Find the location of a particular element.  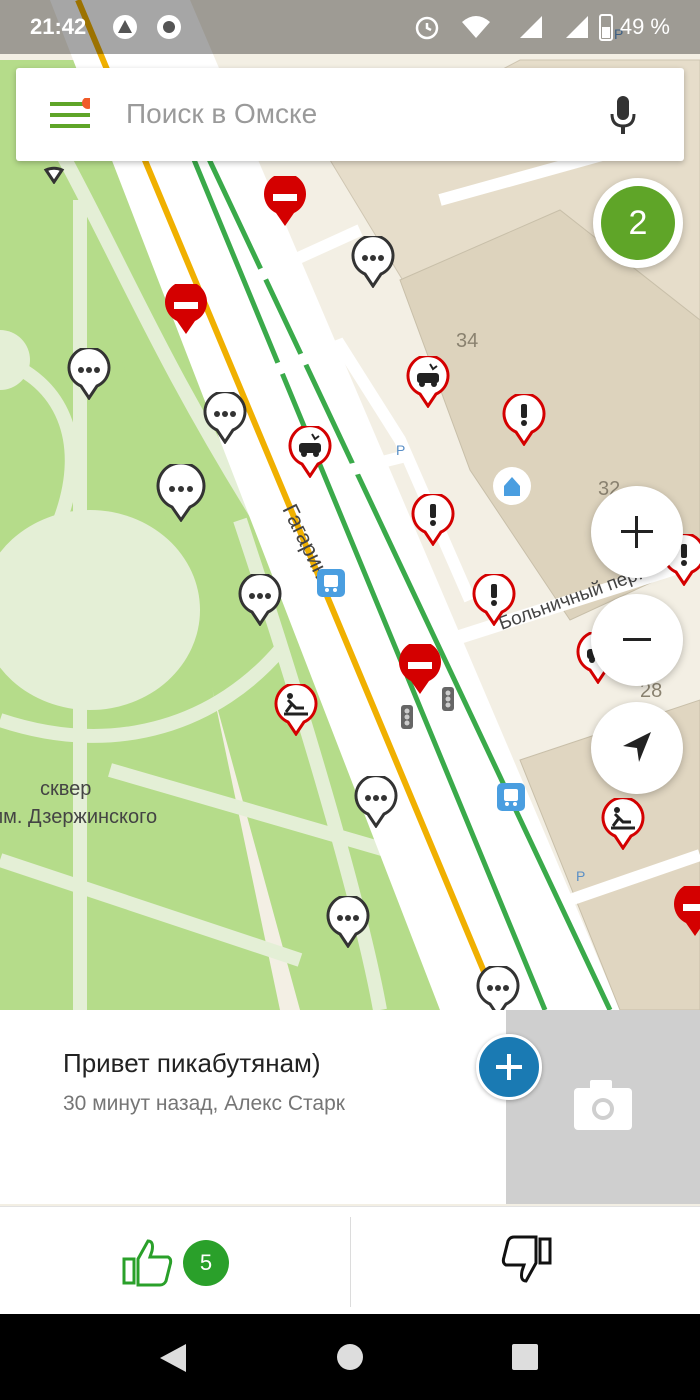

photo-placeholder is located at coordinates (603, 1107).